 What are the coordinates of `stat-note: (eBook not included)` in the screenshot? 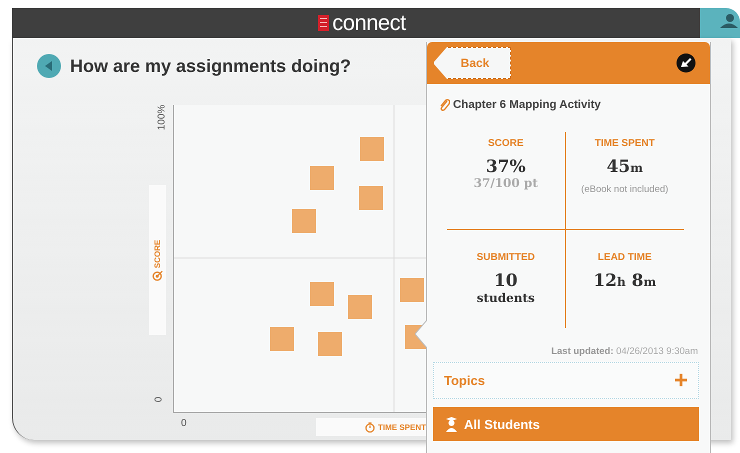 It's located at (624, 189).